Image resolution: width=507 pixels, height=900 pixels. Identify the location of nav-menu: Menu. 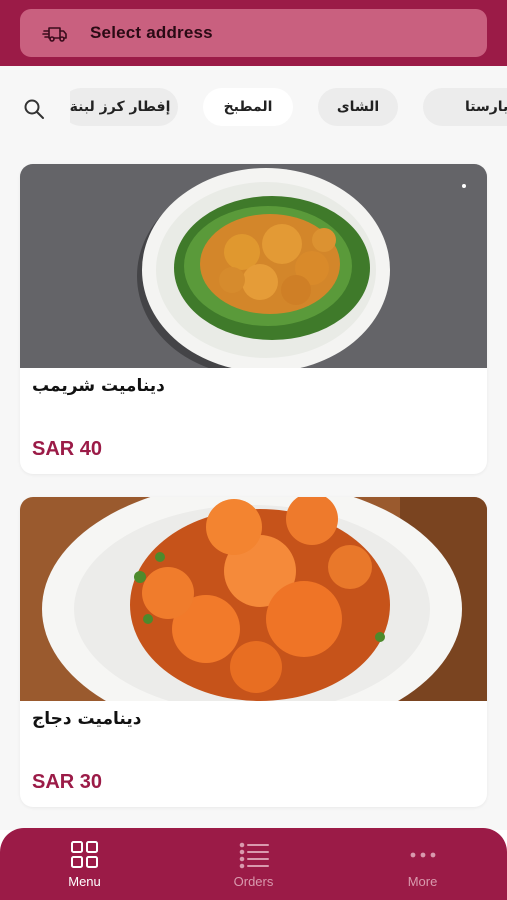
(84, 864).